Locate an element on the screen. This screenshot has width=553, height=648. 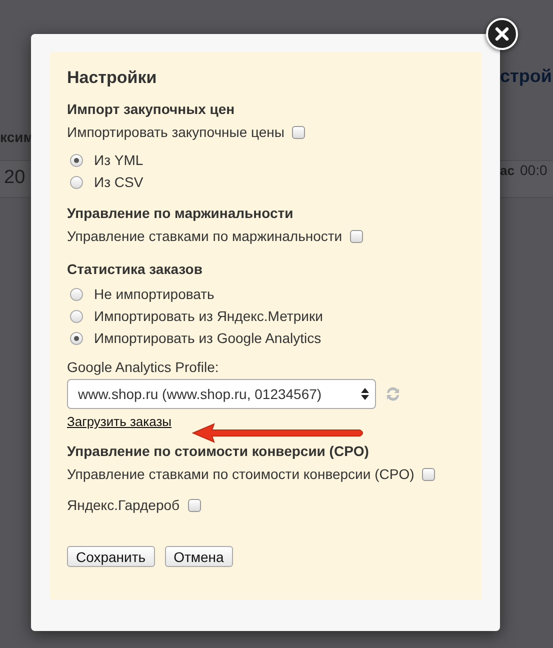
radio-label: Импортировать из Google Analytics is located at coordinates (208, 338).